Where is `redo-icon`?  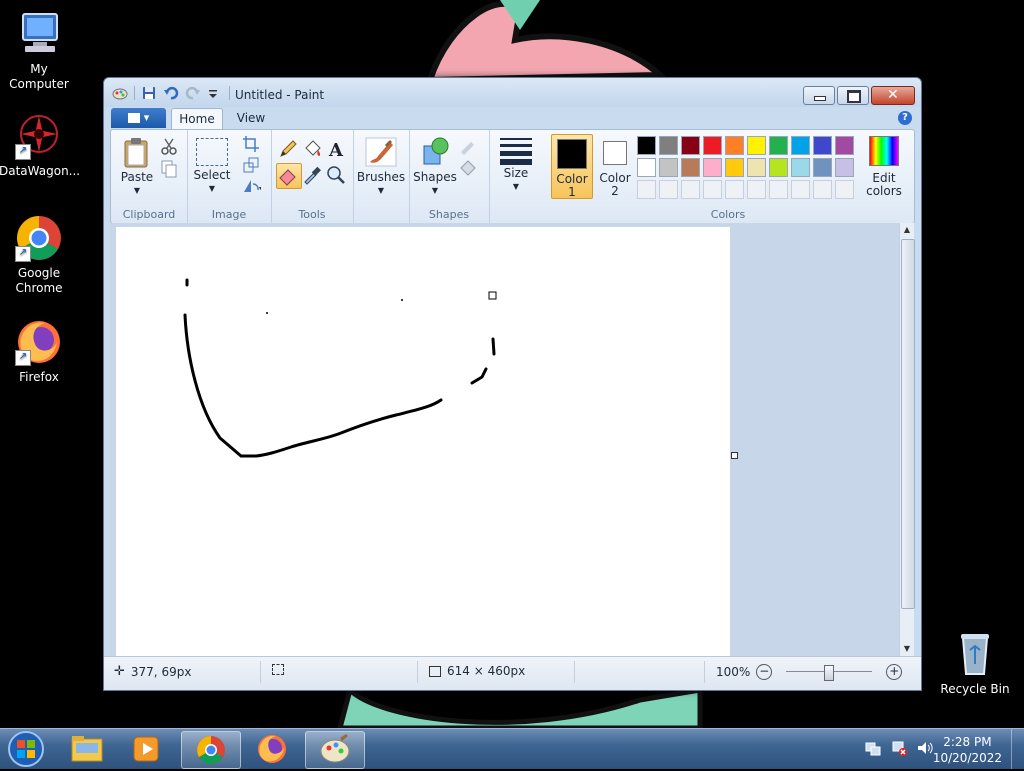
redo-icon is located at coordinates (193, 93).